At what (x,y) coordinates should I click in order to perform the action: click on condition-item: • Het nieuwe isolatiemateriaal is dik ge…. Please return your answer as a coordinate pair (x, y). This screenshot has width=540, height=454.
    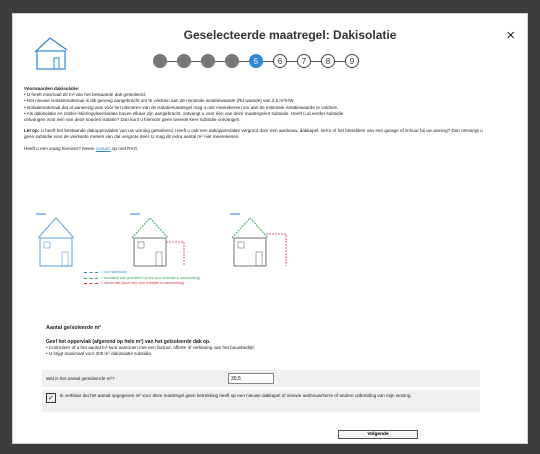
    Looking at the image, I should click on (159, 101).